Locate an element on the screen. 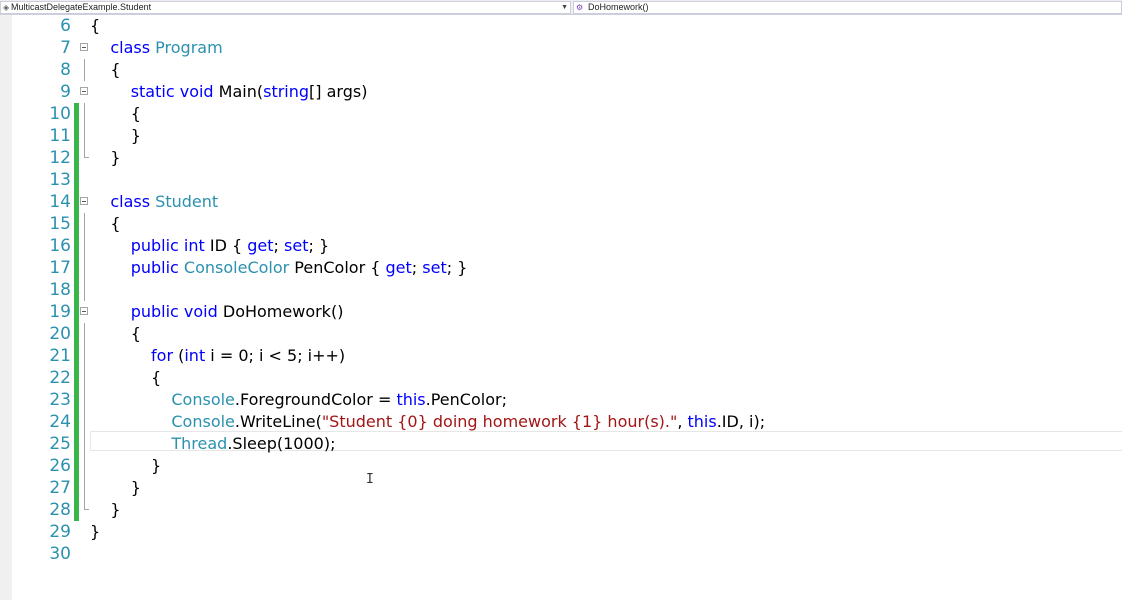  line-number: 6 is located at coordinates (65, 26).